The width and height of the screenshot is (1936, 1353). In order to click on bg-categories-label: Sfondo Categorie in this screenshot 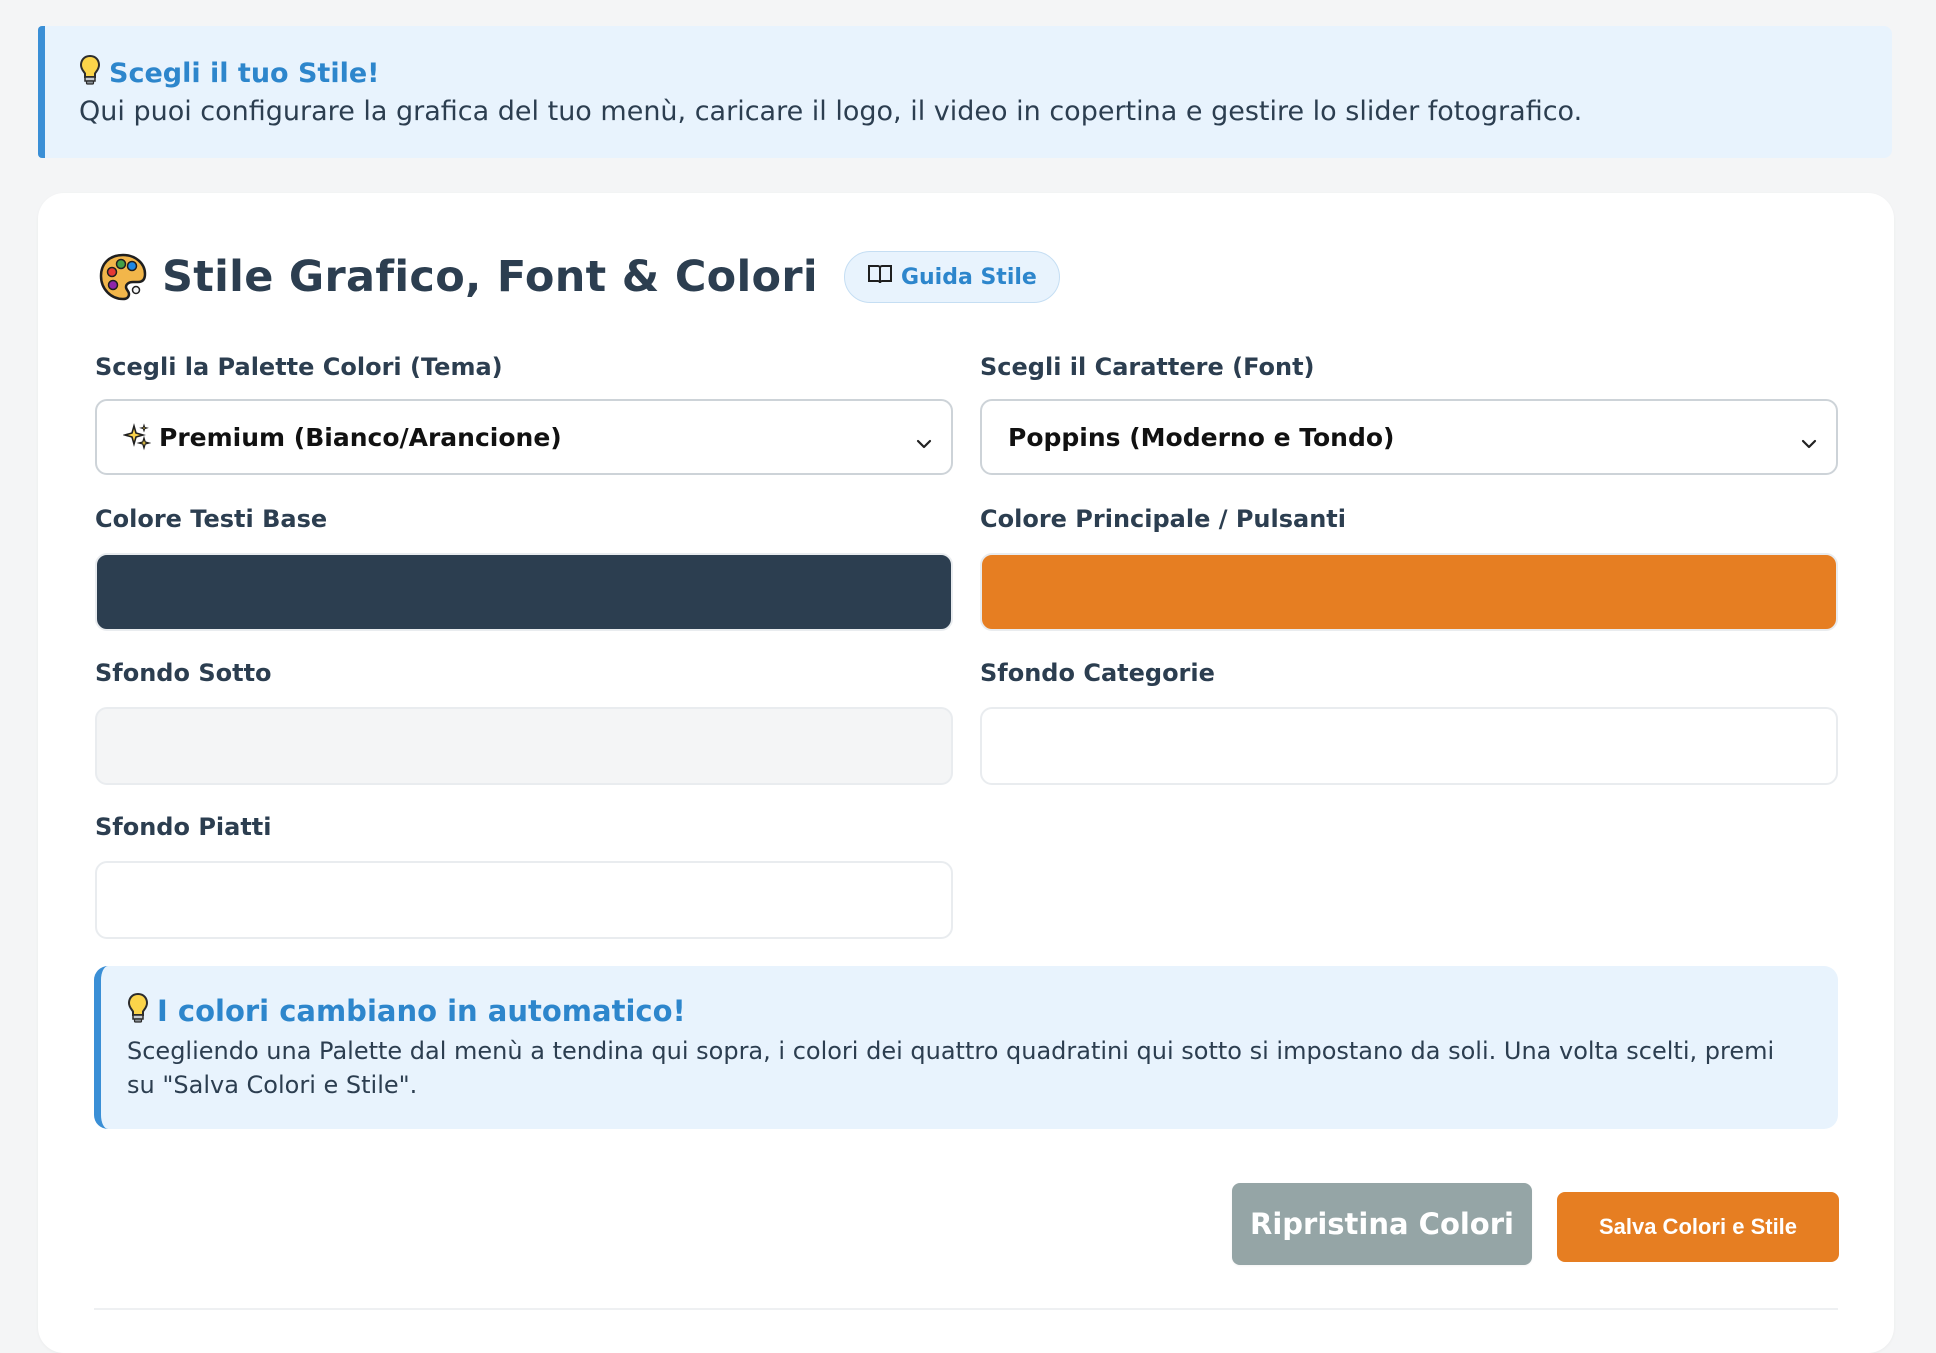, I will do `click(1097, 673)`.